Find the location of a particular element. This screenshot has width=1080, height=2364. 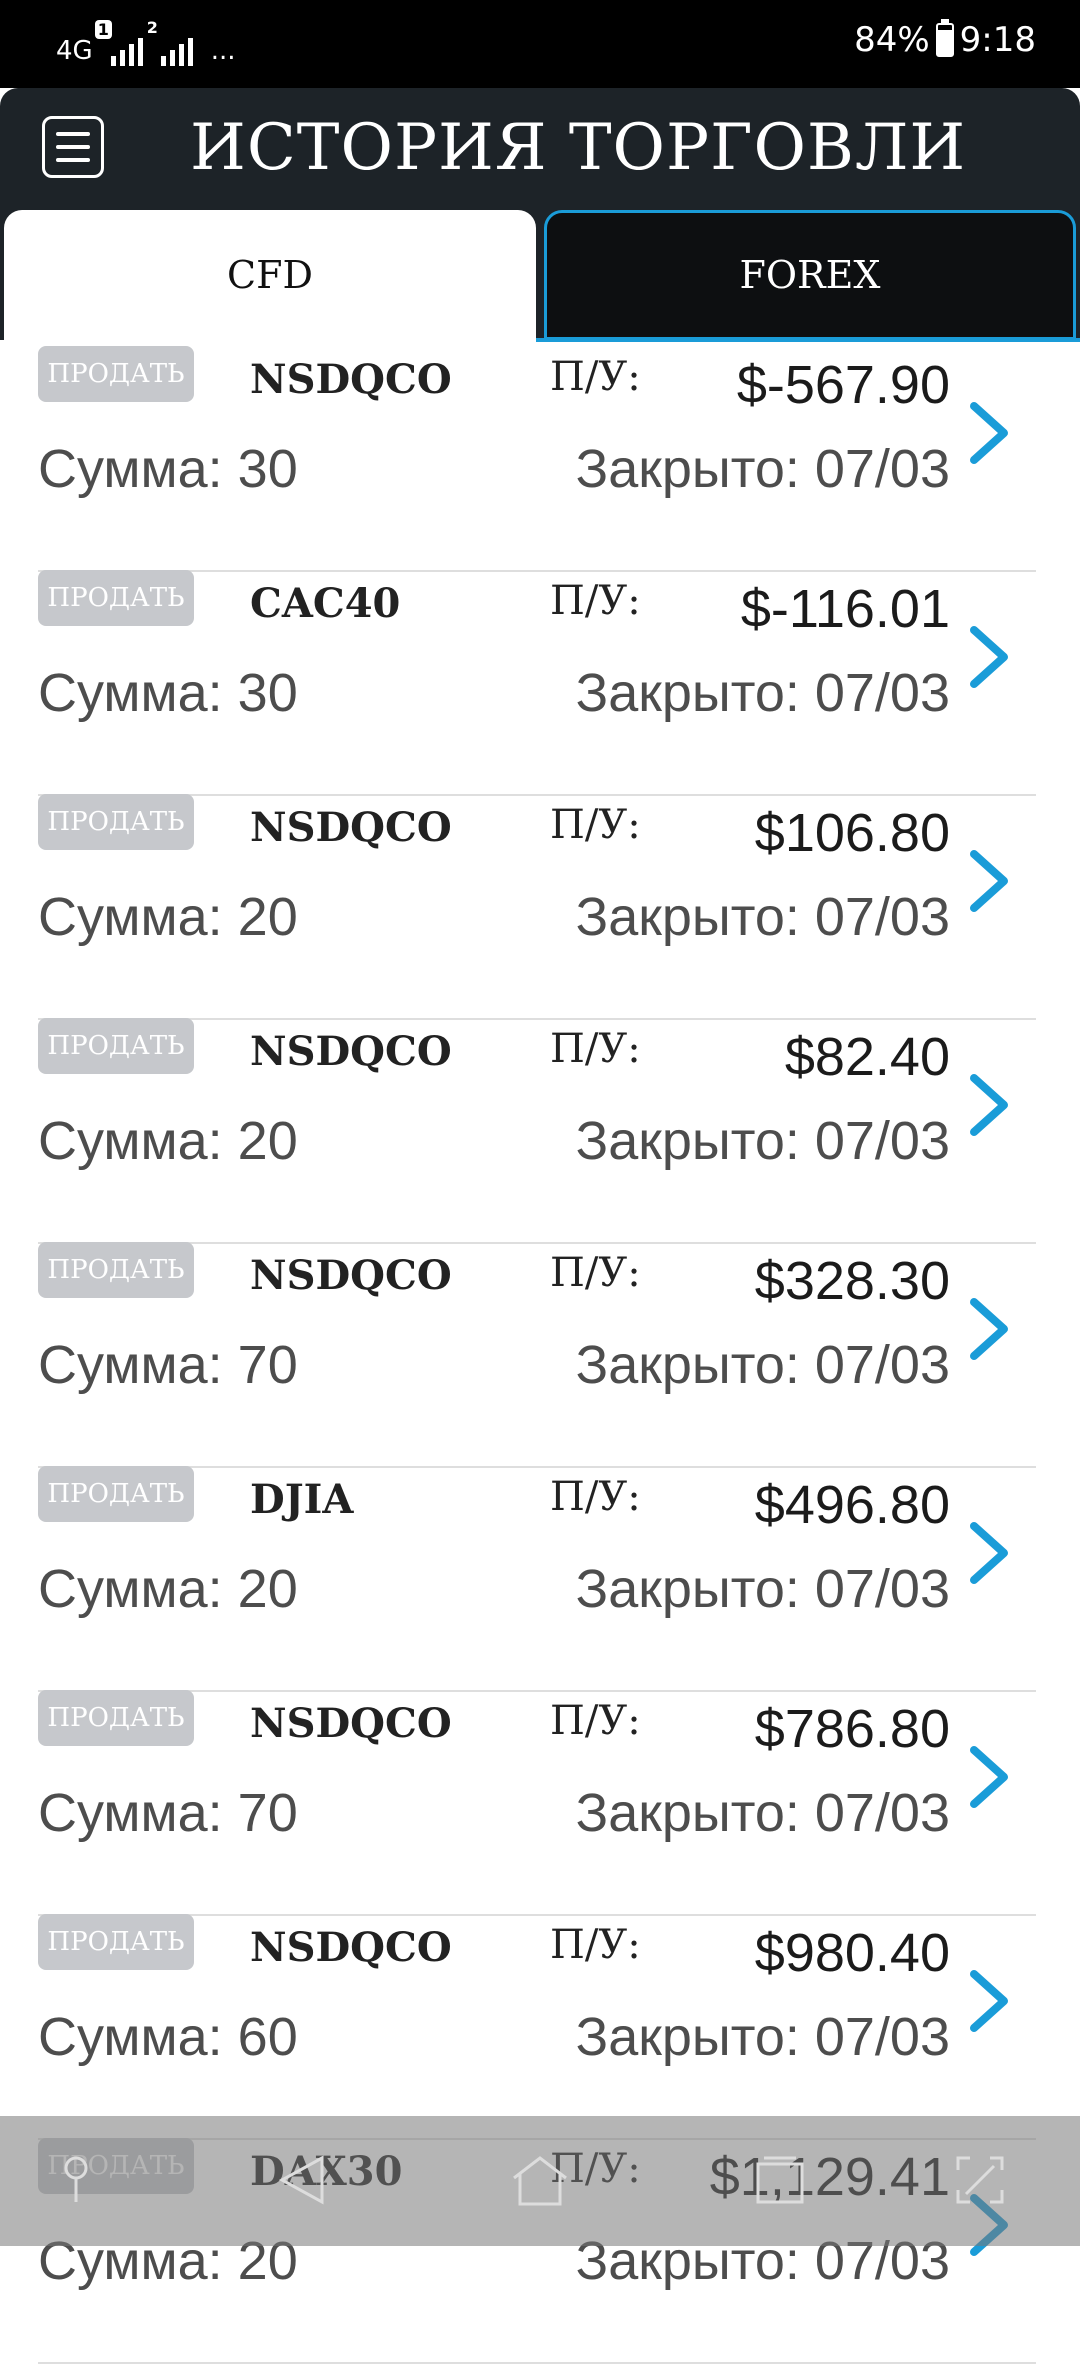

page-title: ИСТОРИЯ ТОРГОВЛИ is located at coordinates (578, 148).